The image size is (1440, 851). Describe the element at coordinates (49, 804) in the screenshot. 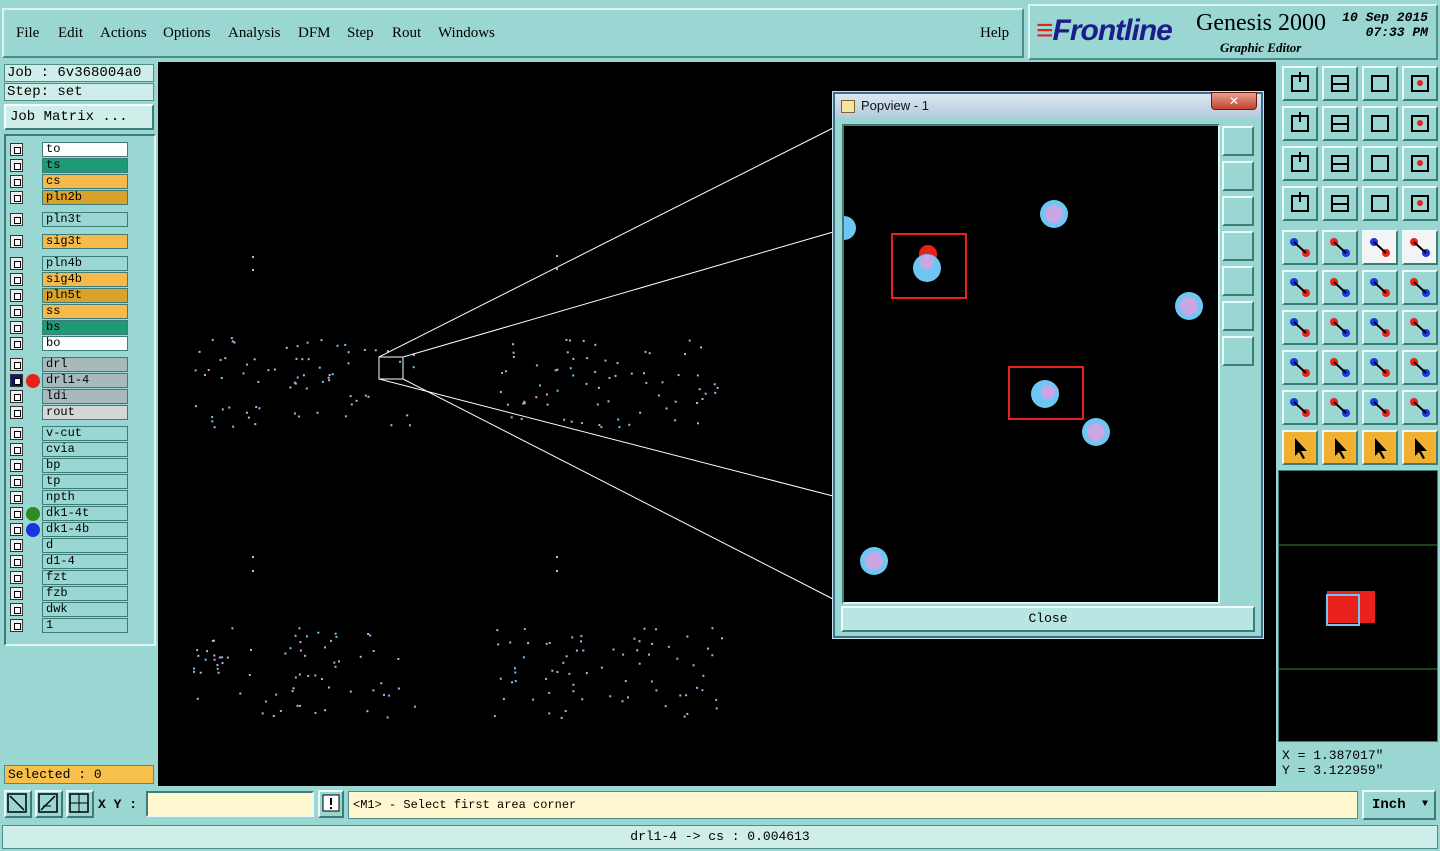

I see `measure-icon` at that location.